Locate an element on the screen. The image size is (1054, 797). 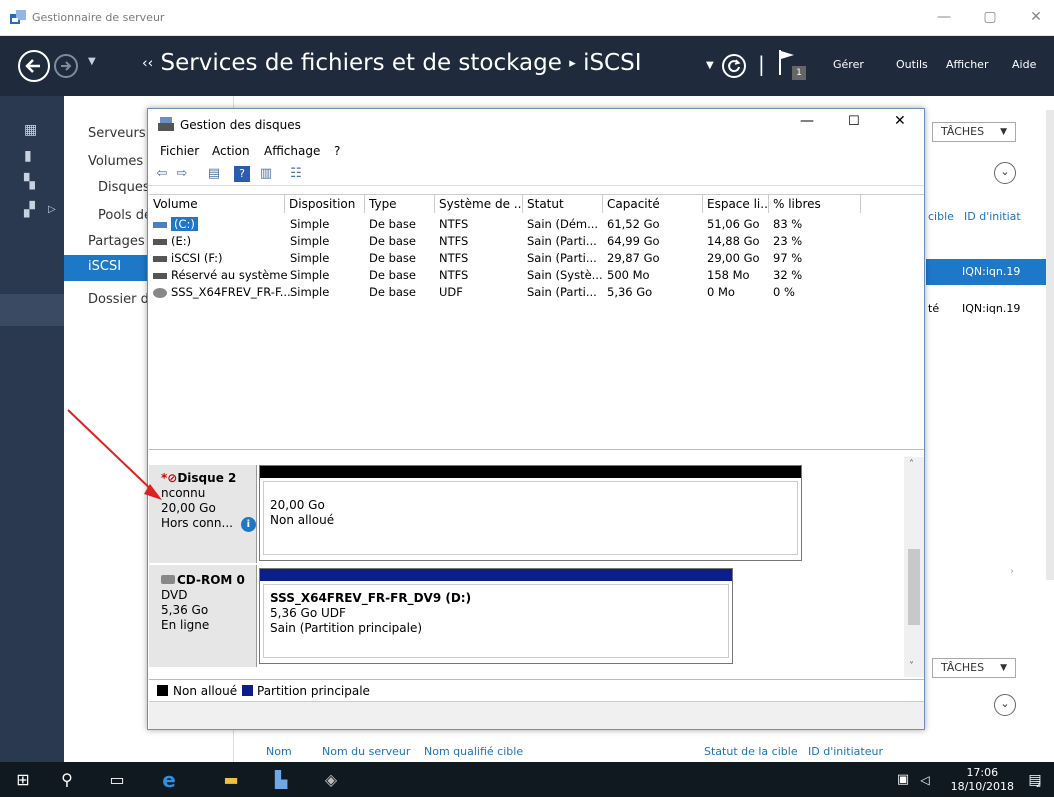
menu-outils: Outils is located at coordinates (912, 64).